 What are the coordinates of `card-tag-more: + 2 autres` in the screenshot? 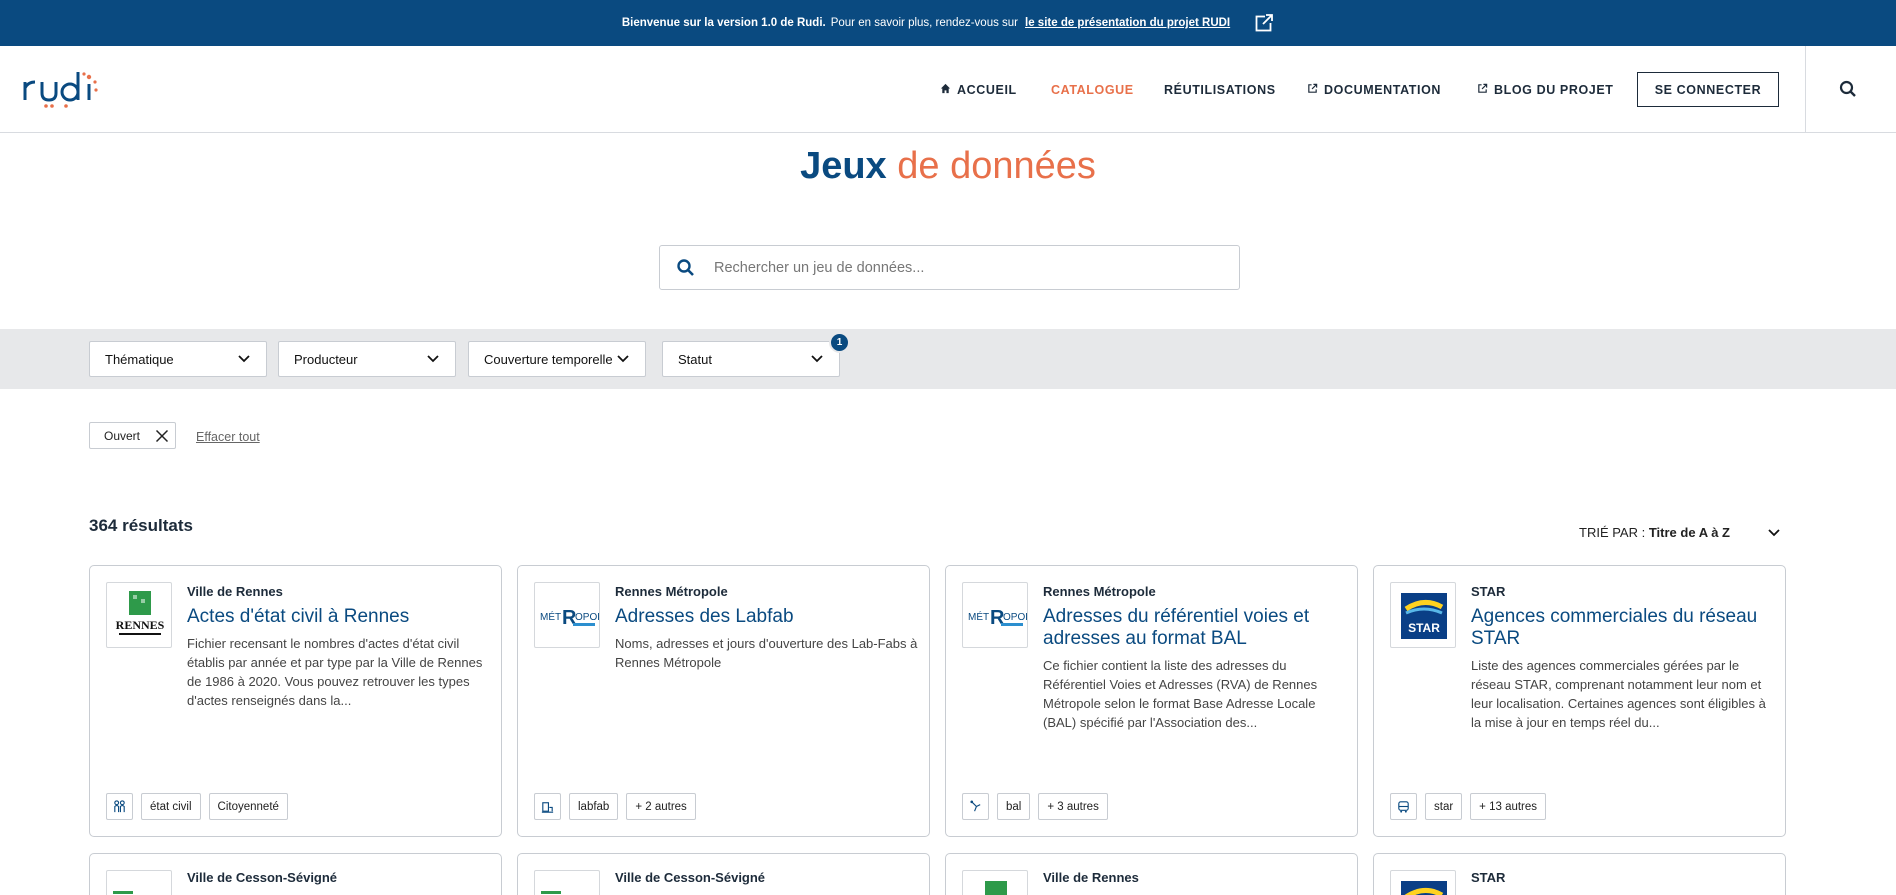 It's located at (661, 806).